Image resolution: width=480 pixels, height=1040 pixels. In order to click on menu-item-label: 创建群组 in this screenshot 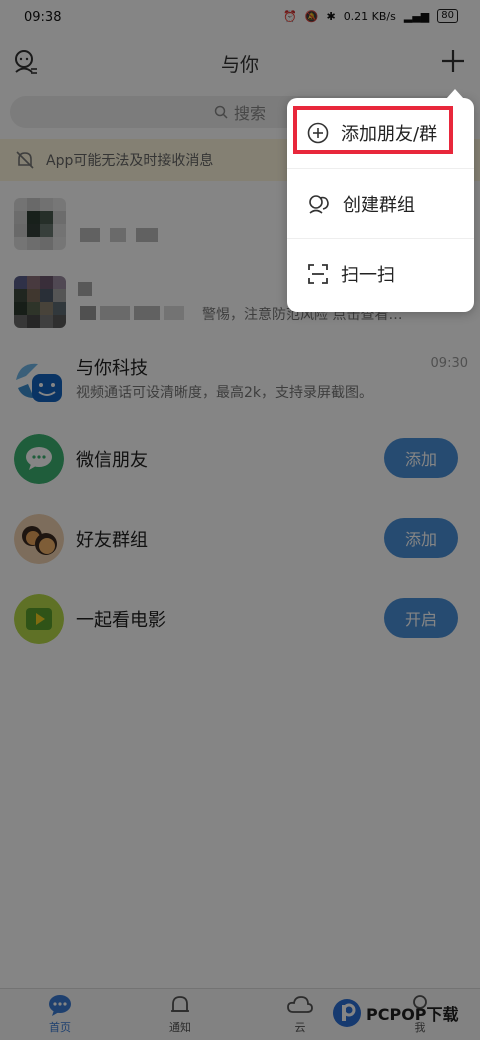, I will do `click(379, 205)`.